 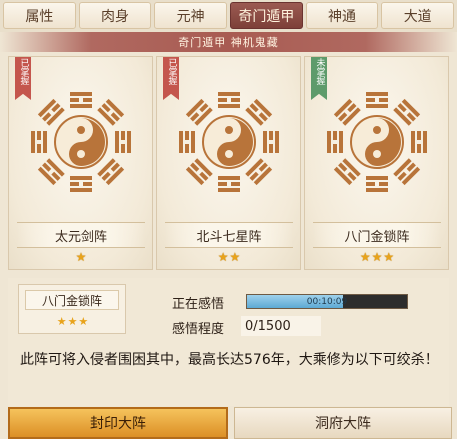 What do you see at coordinates (115, 15) in the screenshot?
I see `tab-body: 肉身` at bounding box center [115, 15].